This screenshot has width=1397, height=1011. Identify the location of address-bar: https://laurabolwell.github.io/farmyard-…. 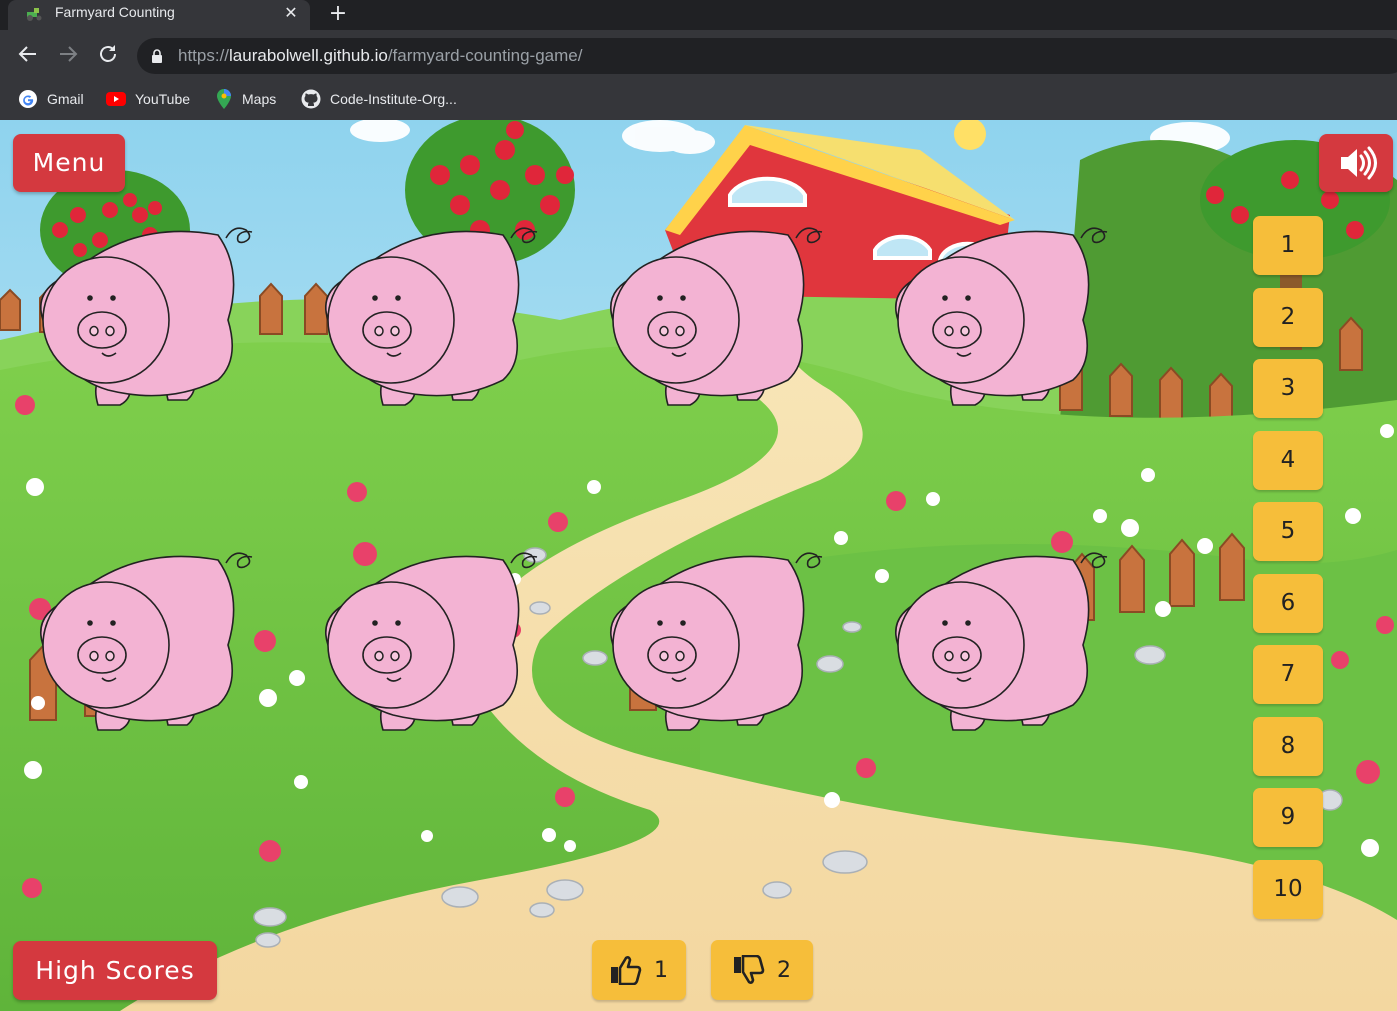
(767, 56).